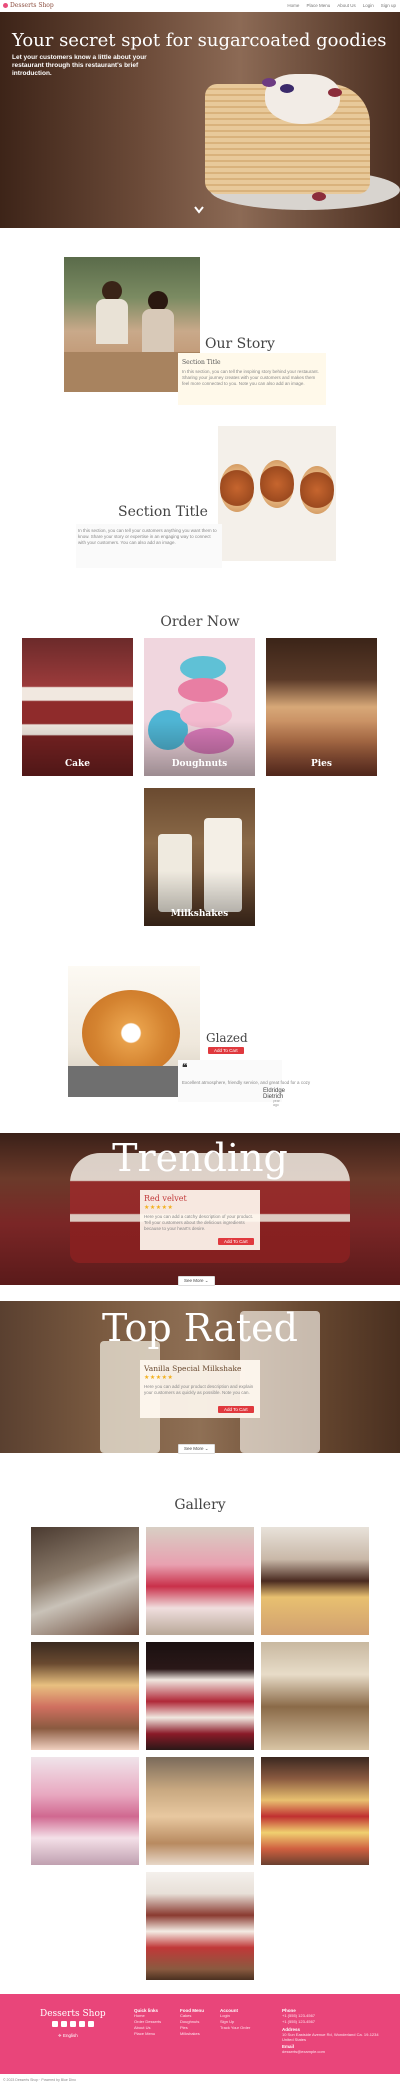 Image resolution: width=400 pixels, height=2087 pixels. What do you see at coordinates (227, 1038) in the screenshot?
I see `glazed-title: Glazed` at bounding box center [227, 1038].